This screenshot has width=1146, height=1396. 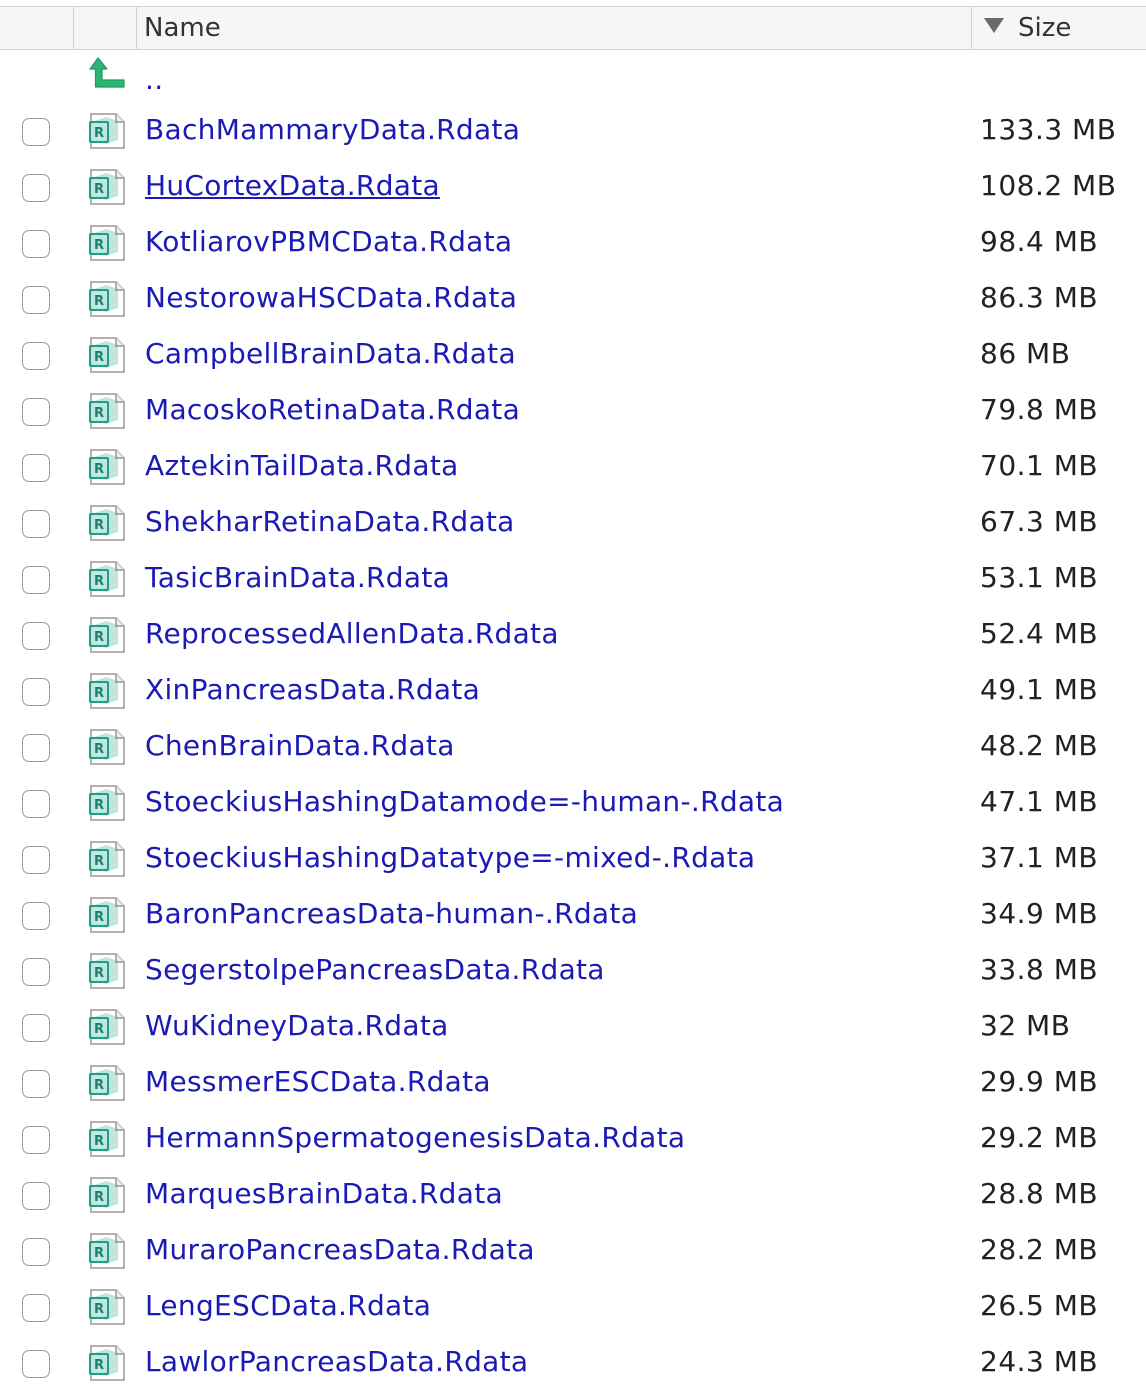 What do you see at coordinates (332, 410) in the screenshot?
I see `file-name-link: MacoskoRetinaData.Rdata` at bounding box center [332, 410].